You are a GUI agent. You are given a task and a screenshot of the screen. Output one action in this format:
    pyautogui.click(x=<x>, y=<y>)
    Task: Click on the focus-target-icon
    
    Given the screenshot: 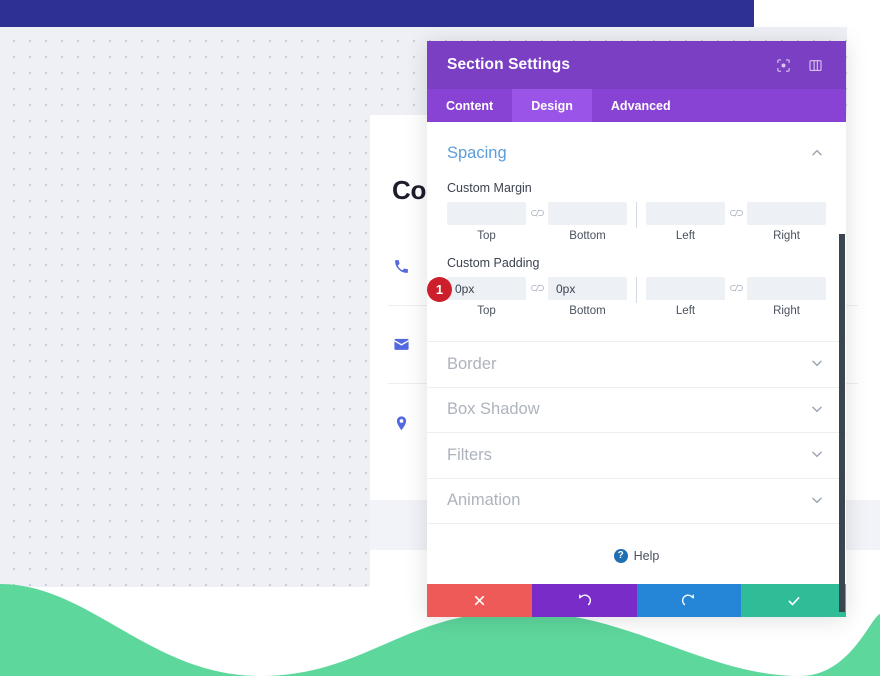 What is the action you would take?
    pyautogui.click(x=783, y=65)
    